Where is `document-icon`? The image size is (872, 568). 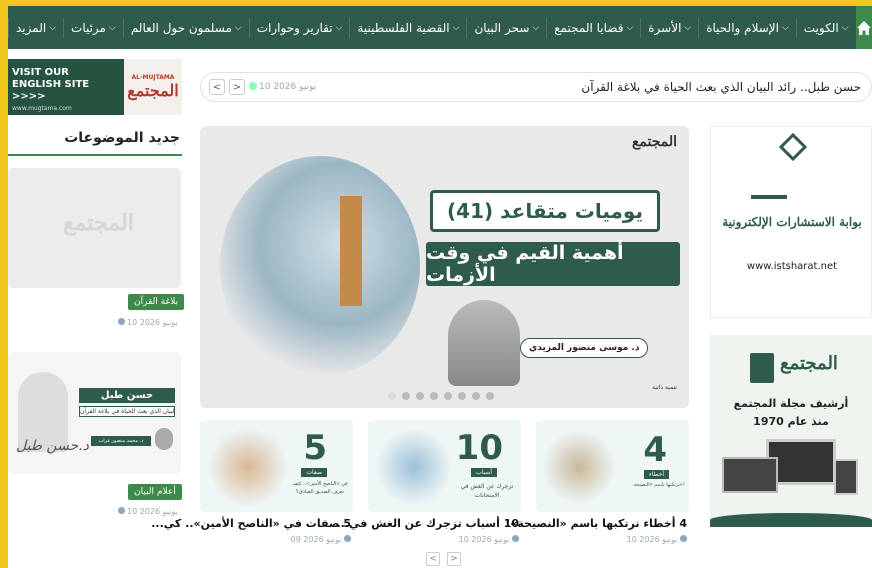 document-icon is located at coordinates (762, 368).